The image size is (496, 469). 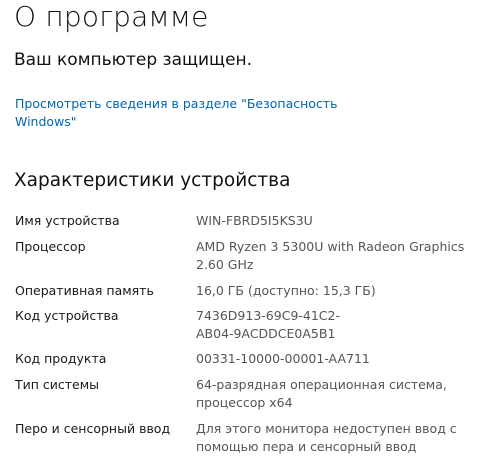 What do you see at coordinates (93, 428) in the screenshot?
I see `spec-label: Перо и сенсорный ввод` at bounding box center [93, 428].